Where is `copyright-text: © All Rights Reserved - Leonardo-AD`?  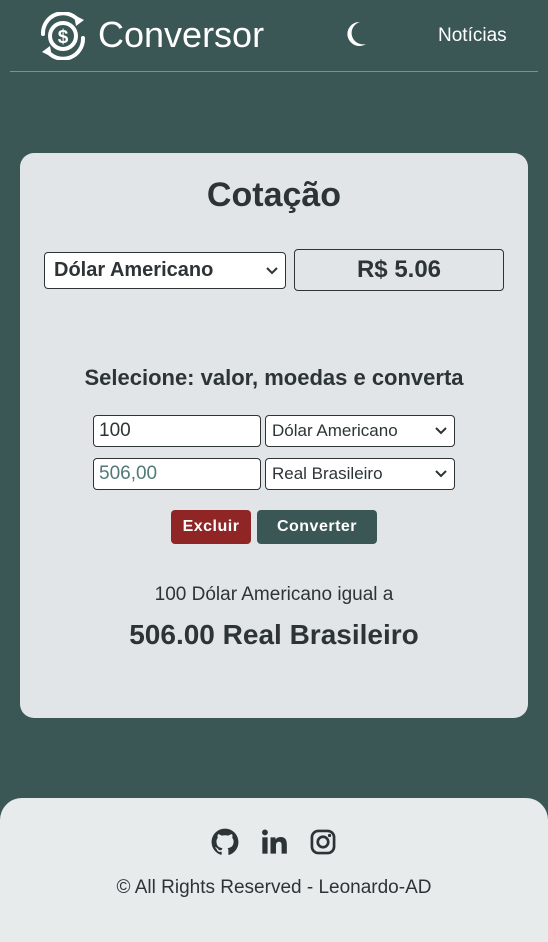 copyright-text: © All Rights Reserved - Leonardo-AD is located at coordinates (274, 887).